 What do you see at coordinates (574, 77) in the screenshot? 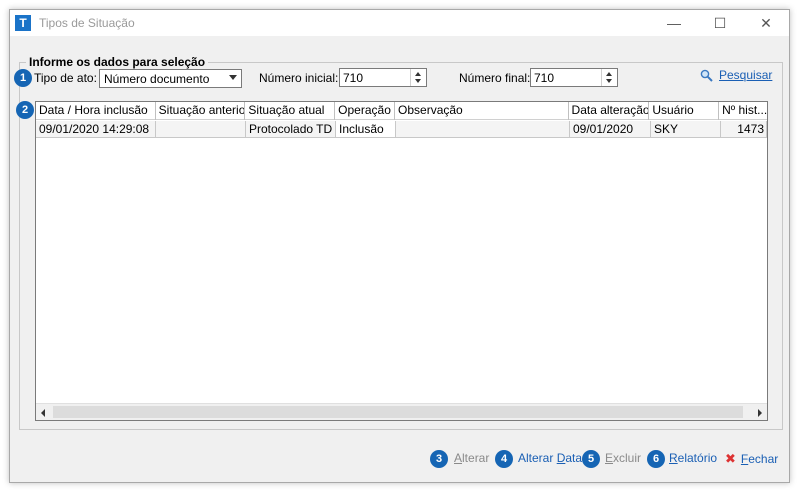
I see `numero-final-stepper: 710` at bounding box center [574, 77].